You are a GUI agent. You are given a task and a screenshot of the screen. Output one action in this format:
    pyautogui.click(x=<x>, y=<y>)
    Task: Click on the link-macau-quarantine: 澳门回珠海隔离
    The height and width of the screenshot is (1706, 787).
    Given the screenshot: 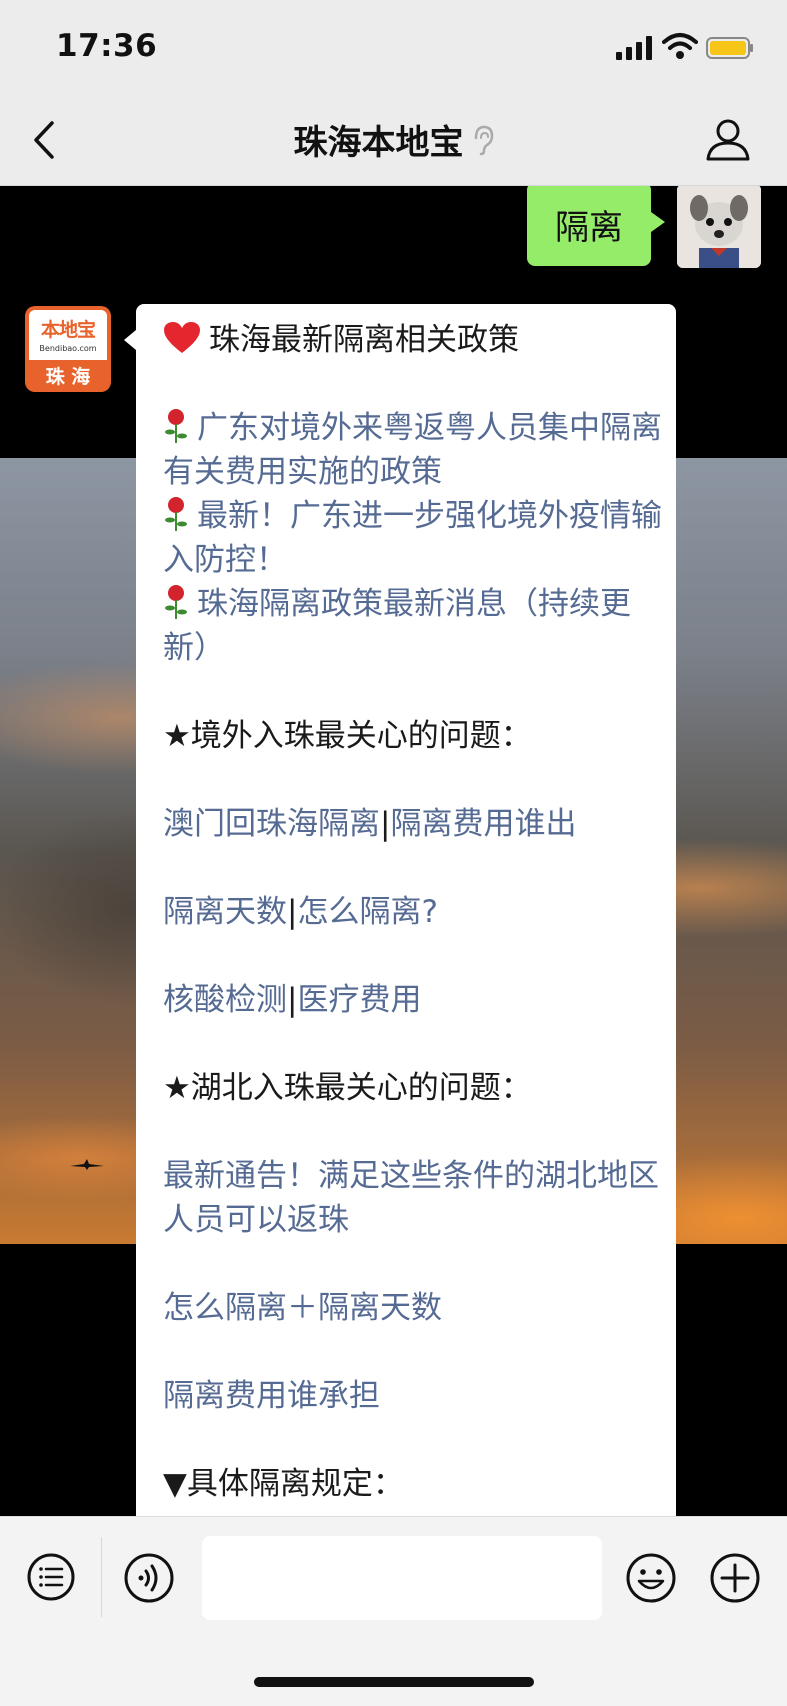 What is the action you would take?
    pyautogui.click(x=271, y=824)
    